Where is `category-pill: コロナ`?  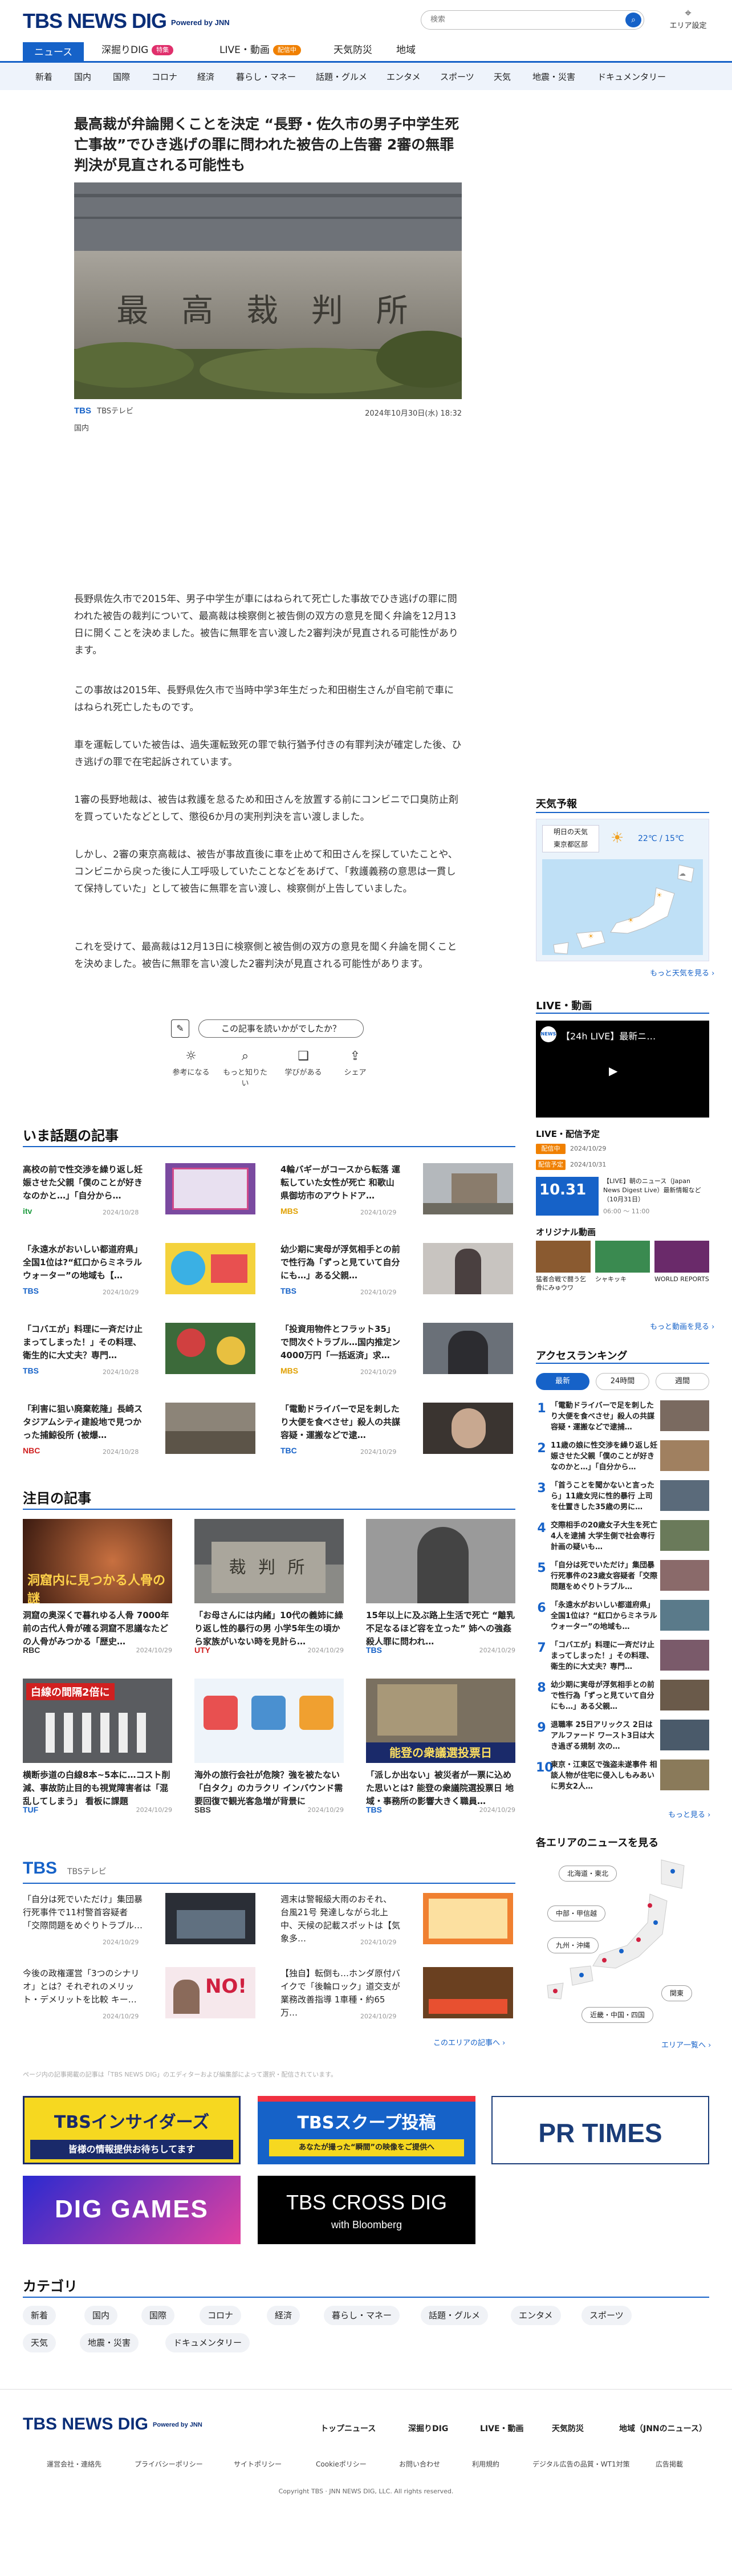
category-pill: コロナ is located at coordinates (221, 2315).